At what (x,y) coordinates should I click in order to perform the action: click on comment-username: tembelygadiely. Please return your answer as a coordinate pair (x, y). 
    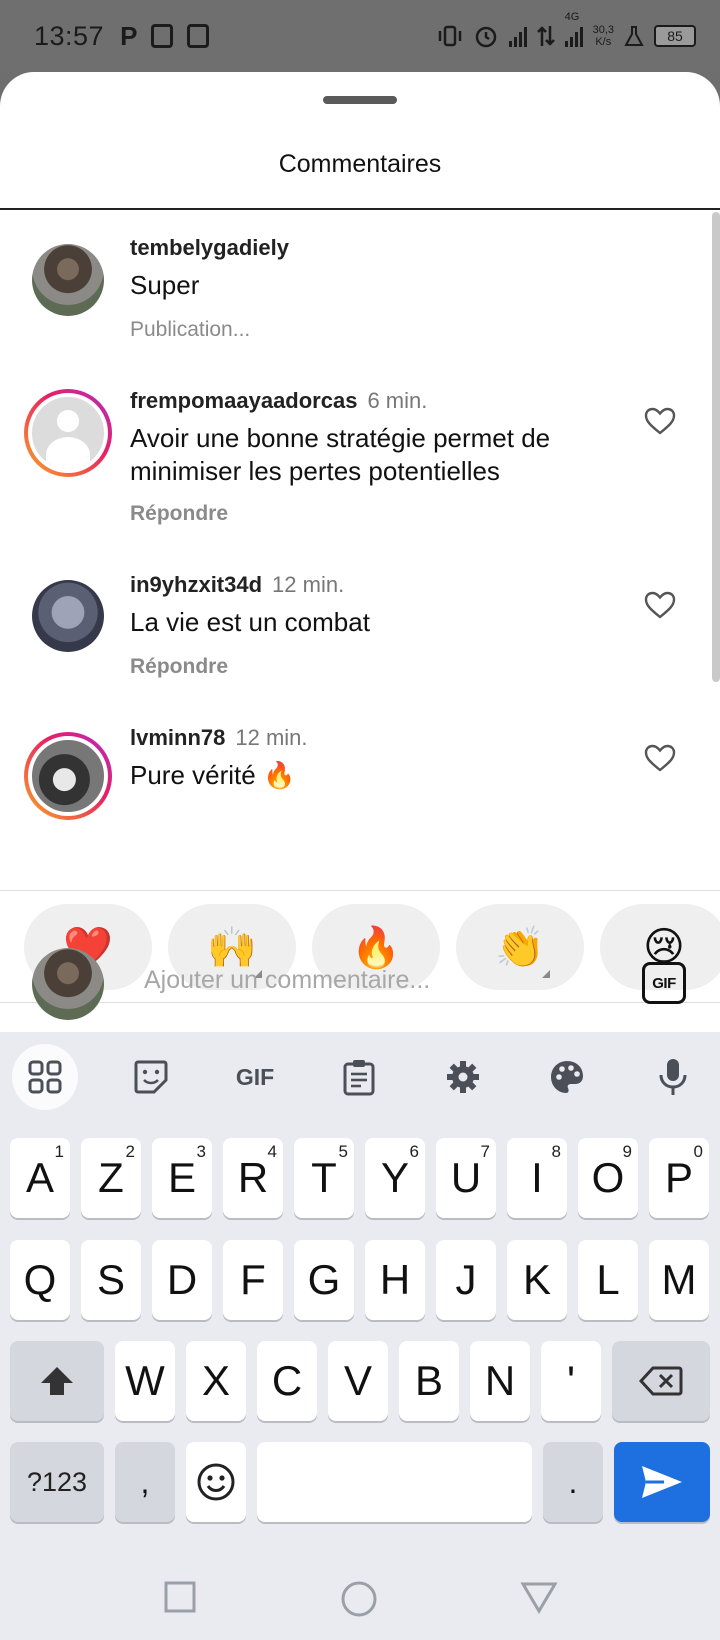
    Looking at the image, I should click on (209, 248).